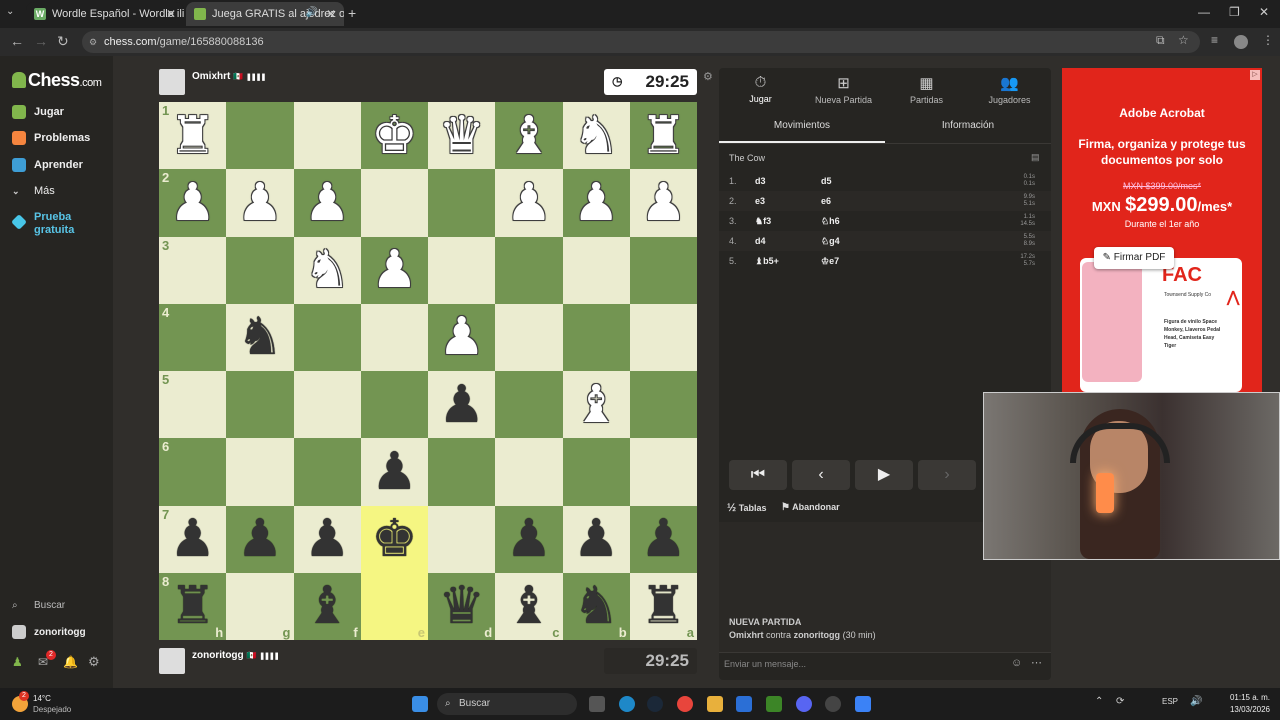  I want to click on board-square: ♞, so click(596, 136).